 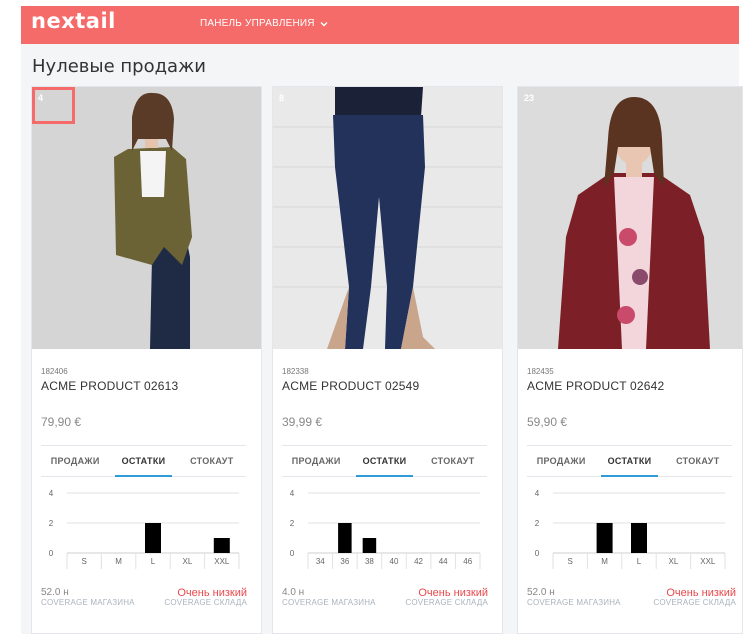 I want to click on product-name: ACME PRODUCT 02549, so click(x=350, y=386).